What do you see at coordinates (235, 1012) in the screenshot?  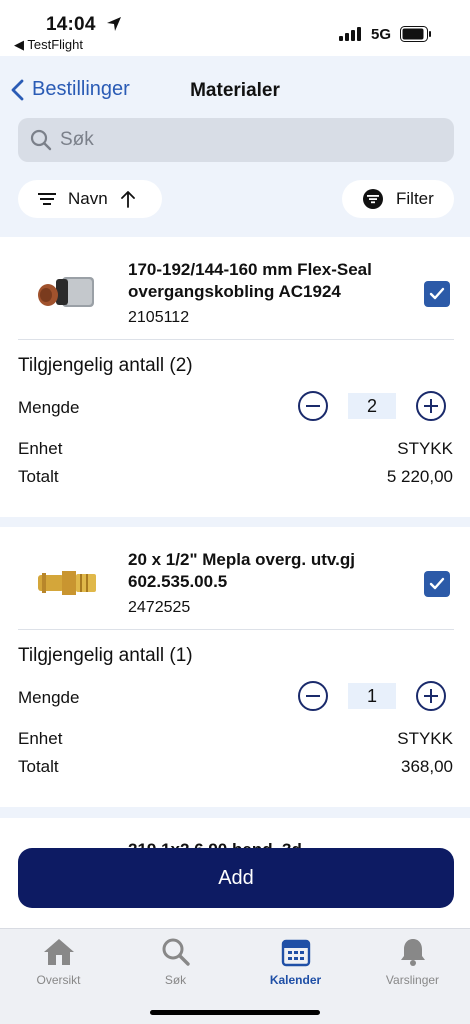 I see `home-indicator` at bounding box center [235, 1012].